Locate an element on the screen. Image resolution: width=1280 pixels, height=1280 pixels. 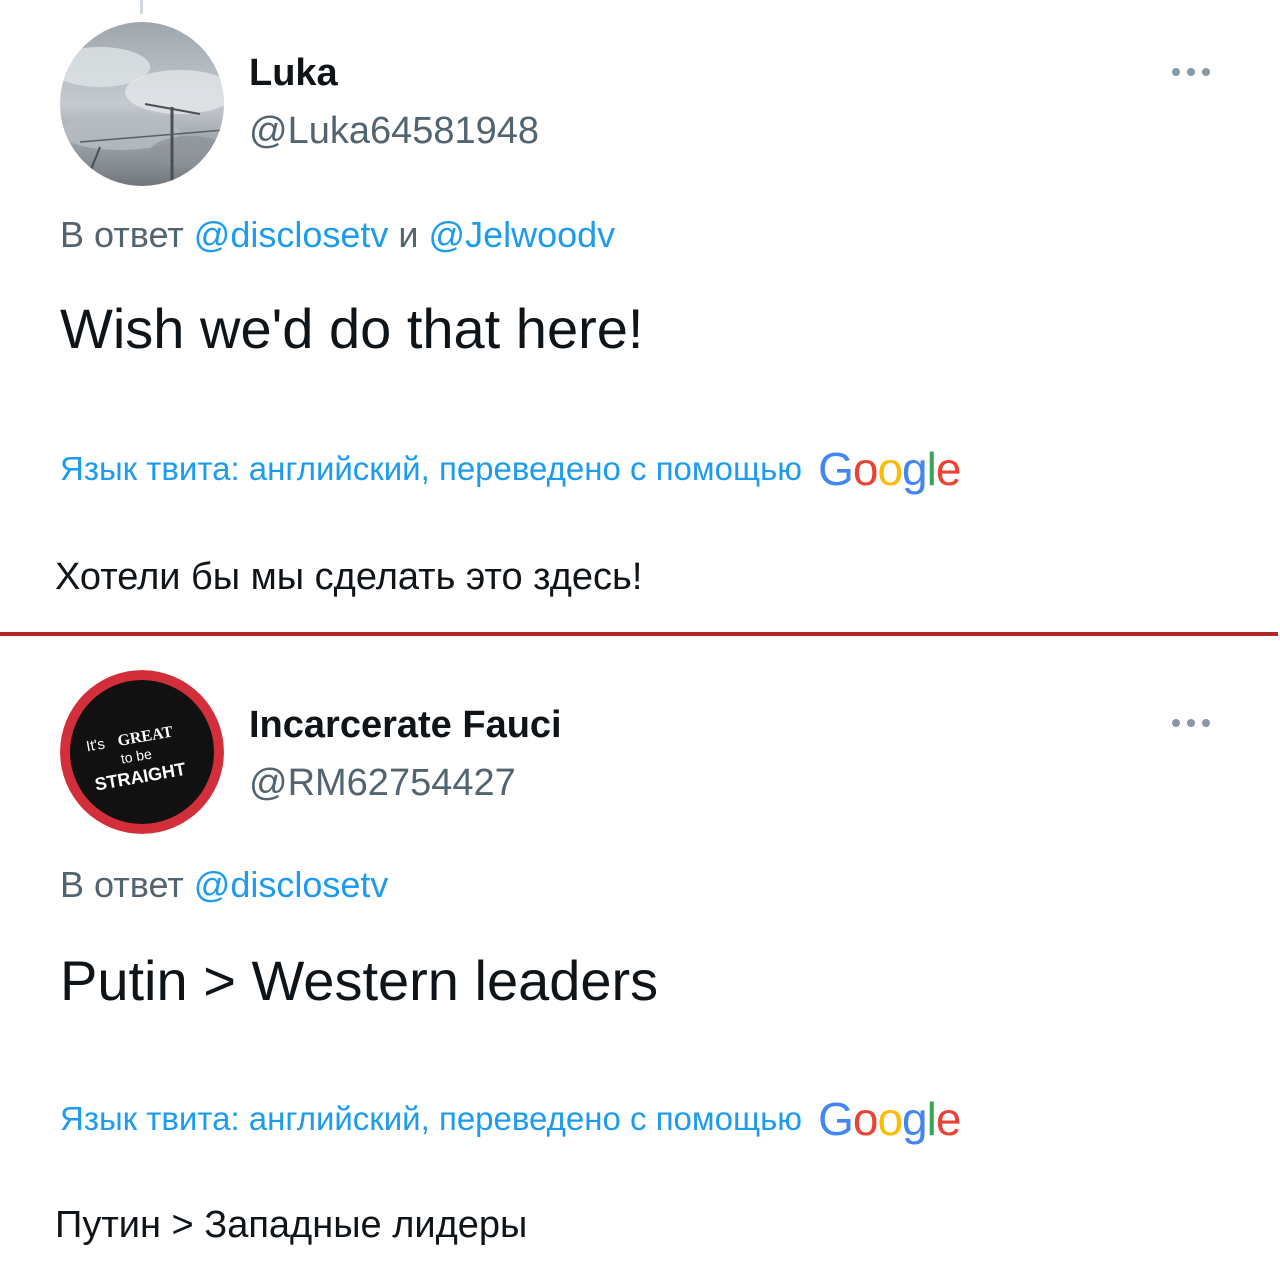
reply-context: В ответ @disclosetv is located at coordinates (224, 885).